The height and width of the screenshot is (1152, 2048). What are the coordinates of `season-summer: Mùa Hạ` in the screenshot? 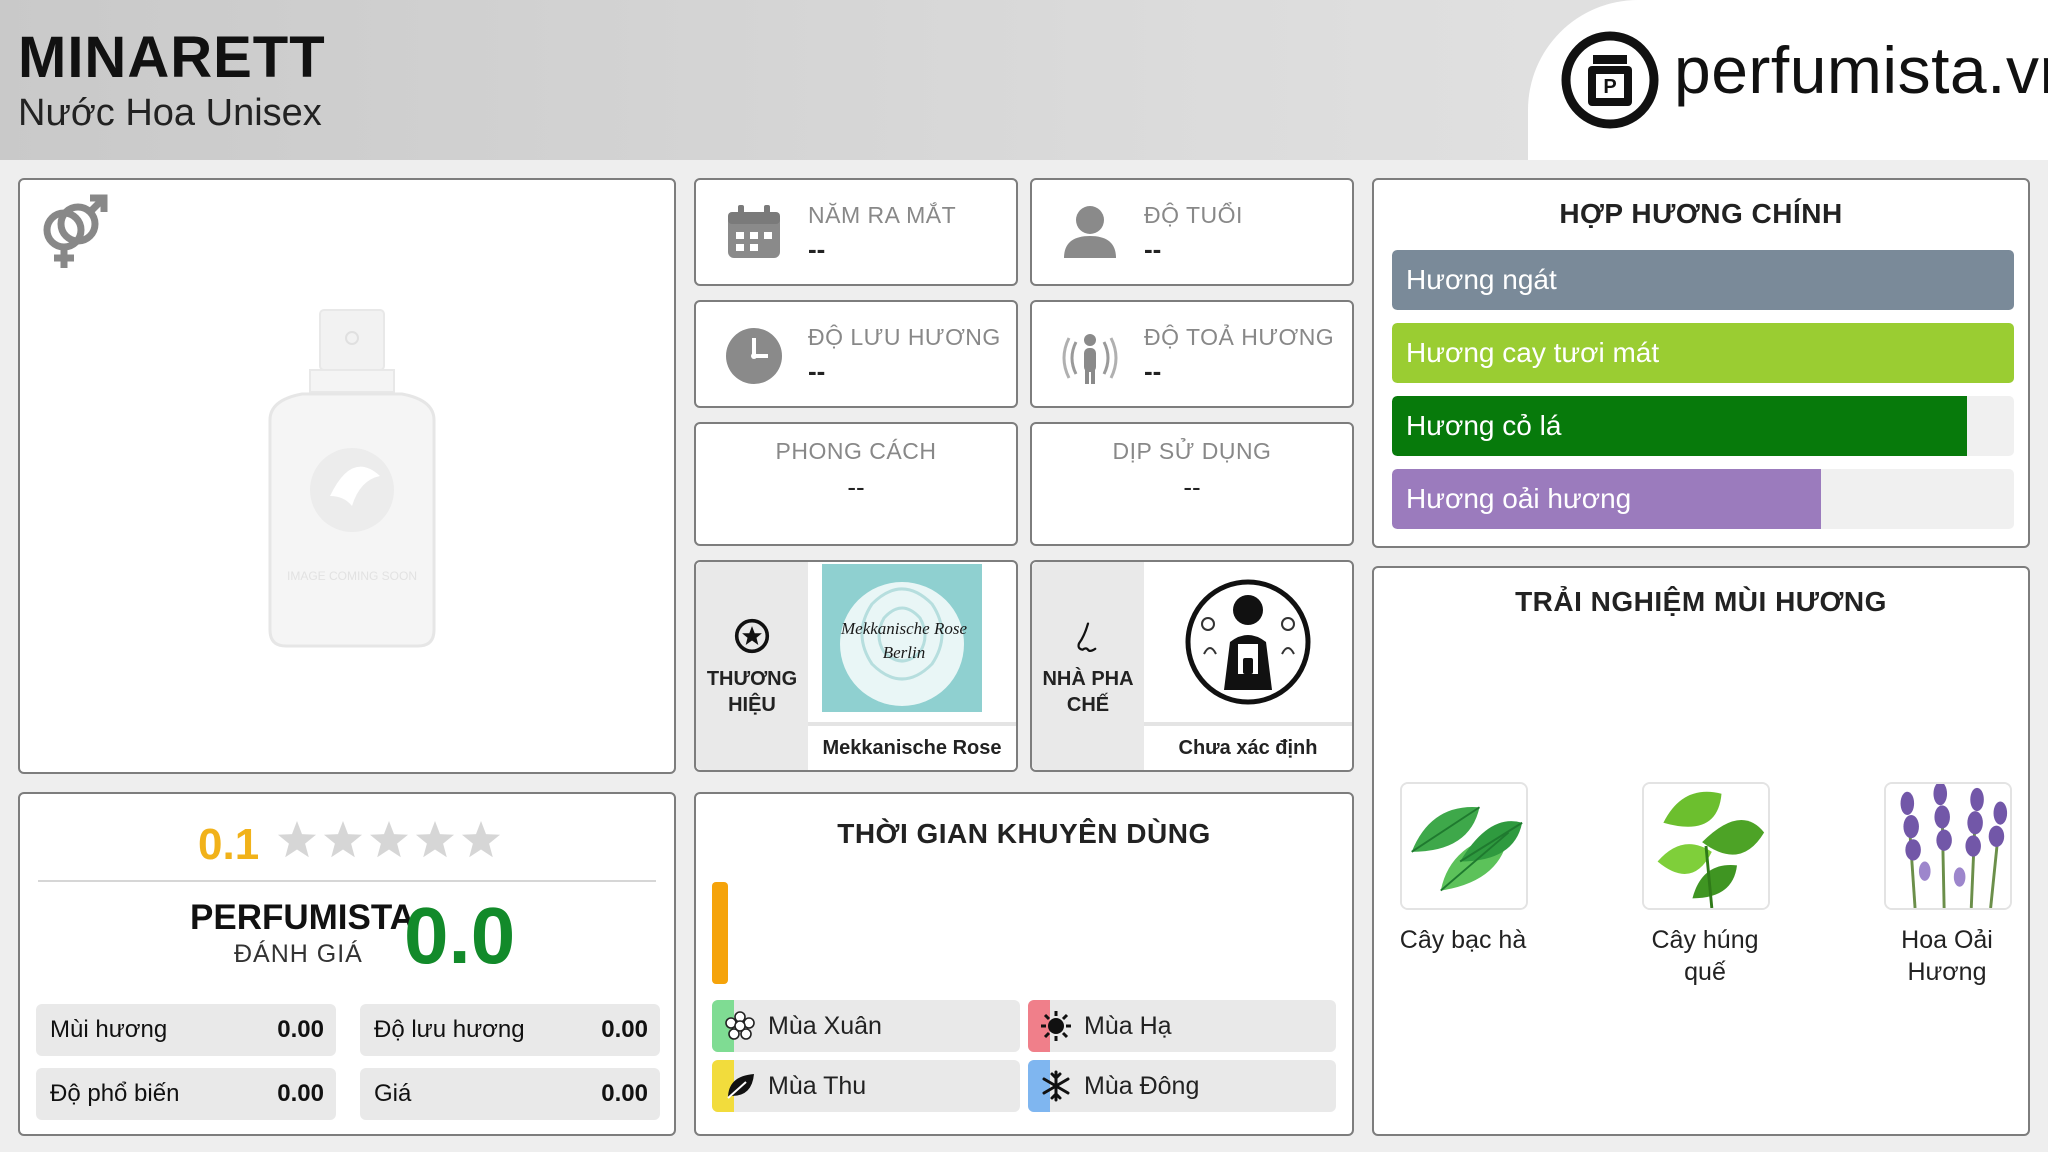 It's located at (1182, 1026).